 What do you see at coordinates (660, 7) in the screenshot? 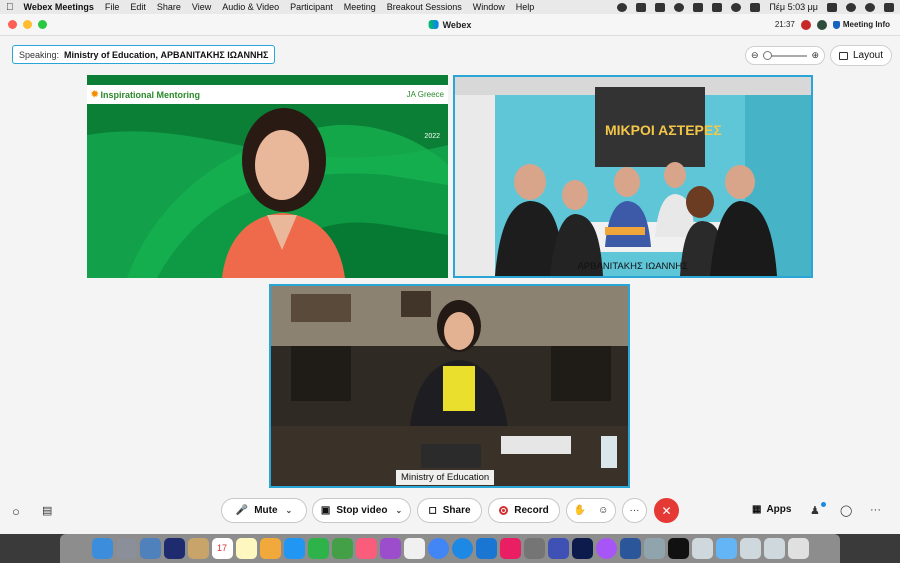
I see `screen-mirror-icon` at bounding box center [660, 7].